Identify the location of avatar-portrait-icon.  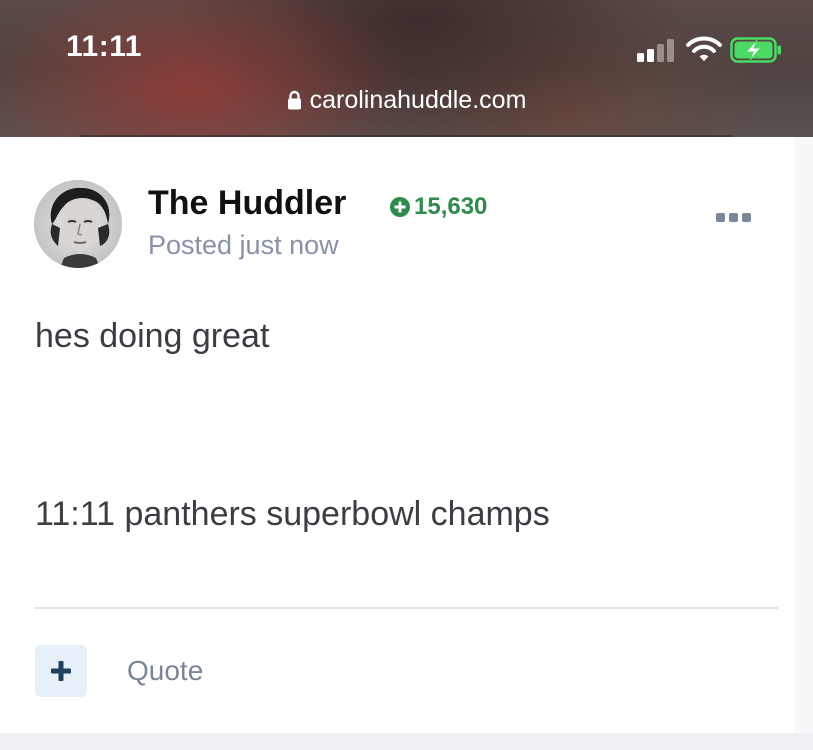
(78, 224).